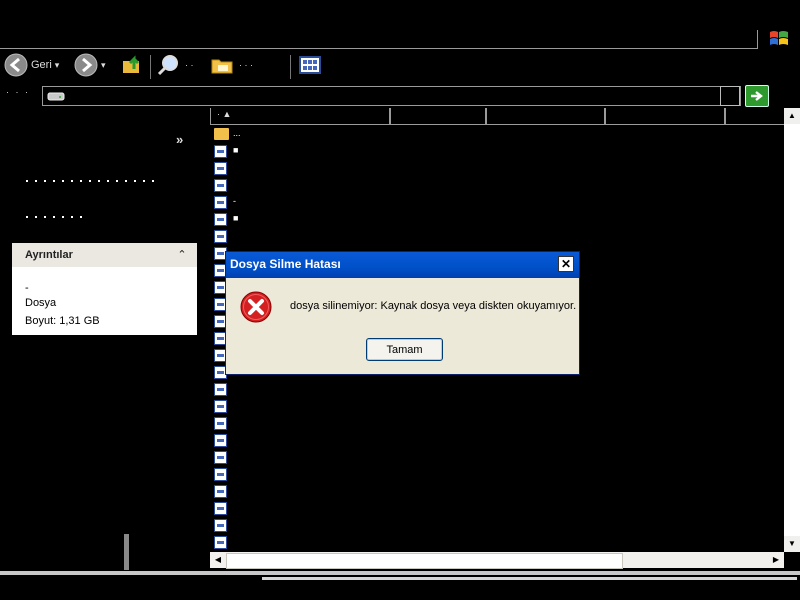  I want to click on back-dropdown-icon: ▾, so click(57, 65).